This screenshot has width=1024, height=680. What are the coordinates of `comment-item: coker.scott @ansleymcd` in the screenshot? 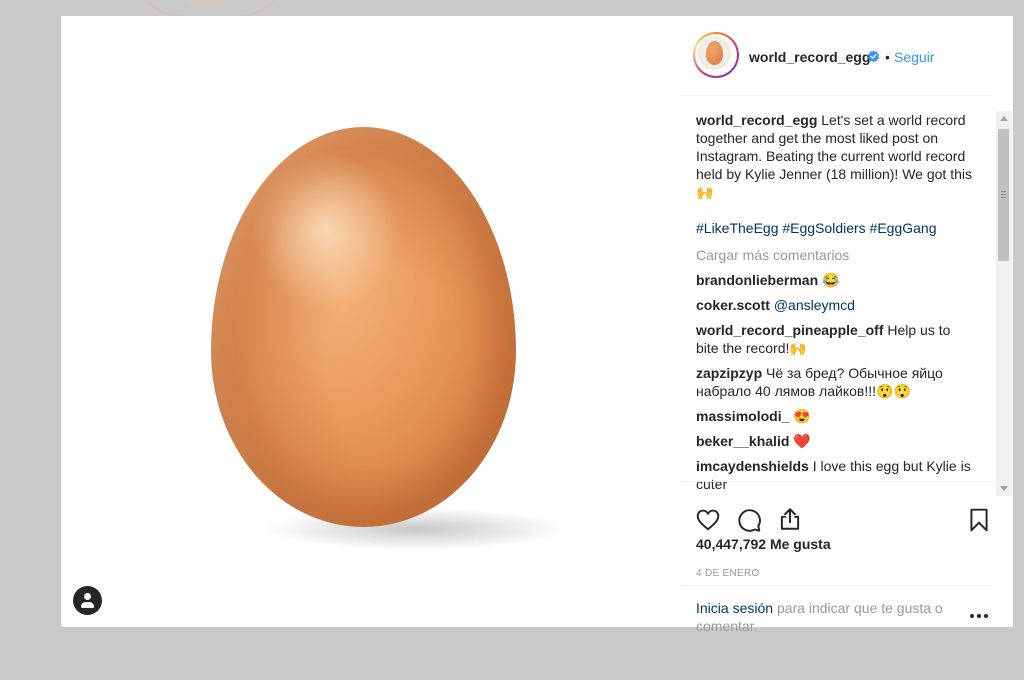 It's located at (836, 305).